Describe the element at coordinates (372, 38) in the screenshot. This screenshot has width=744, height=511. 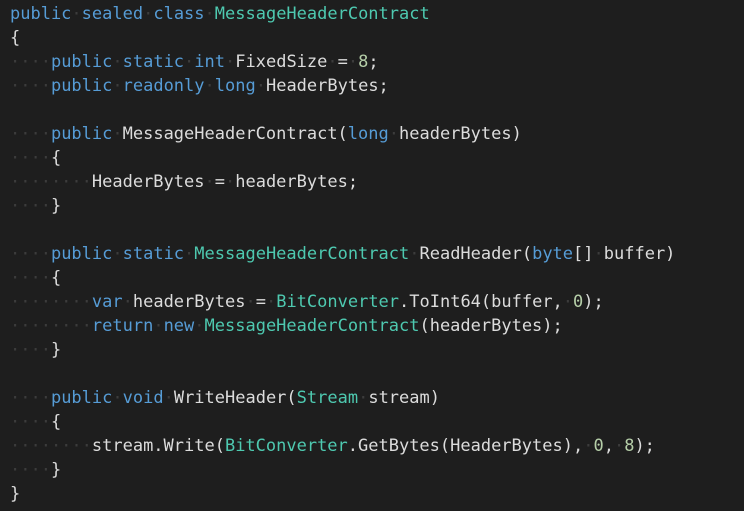
I see `code-line: {` at that location.